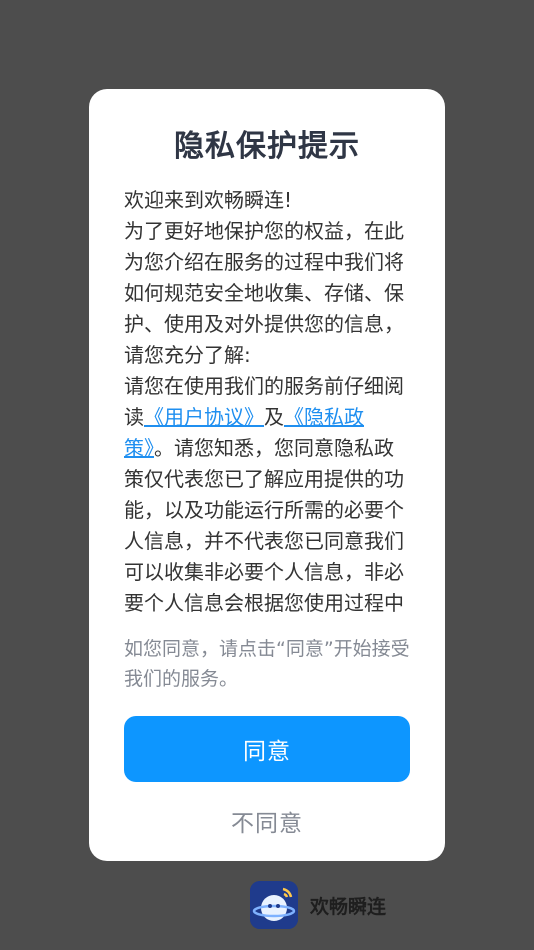 Image resolution: width=534 pixels, height=950 pixels. What do you see at coordinates (204, 417) in the screenshot?
I see `user-agreement-link: 《用户协议》` at bounding box center [204, 417].